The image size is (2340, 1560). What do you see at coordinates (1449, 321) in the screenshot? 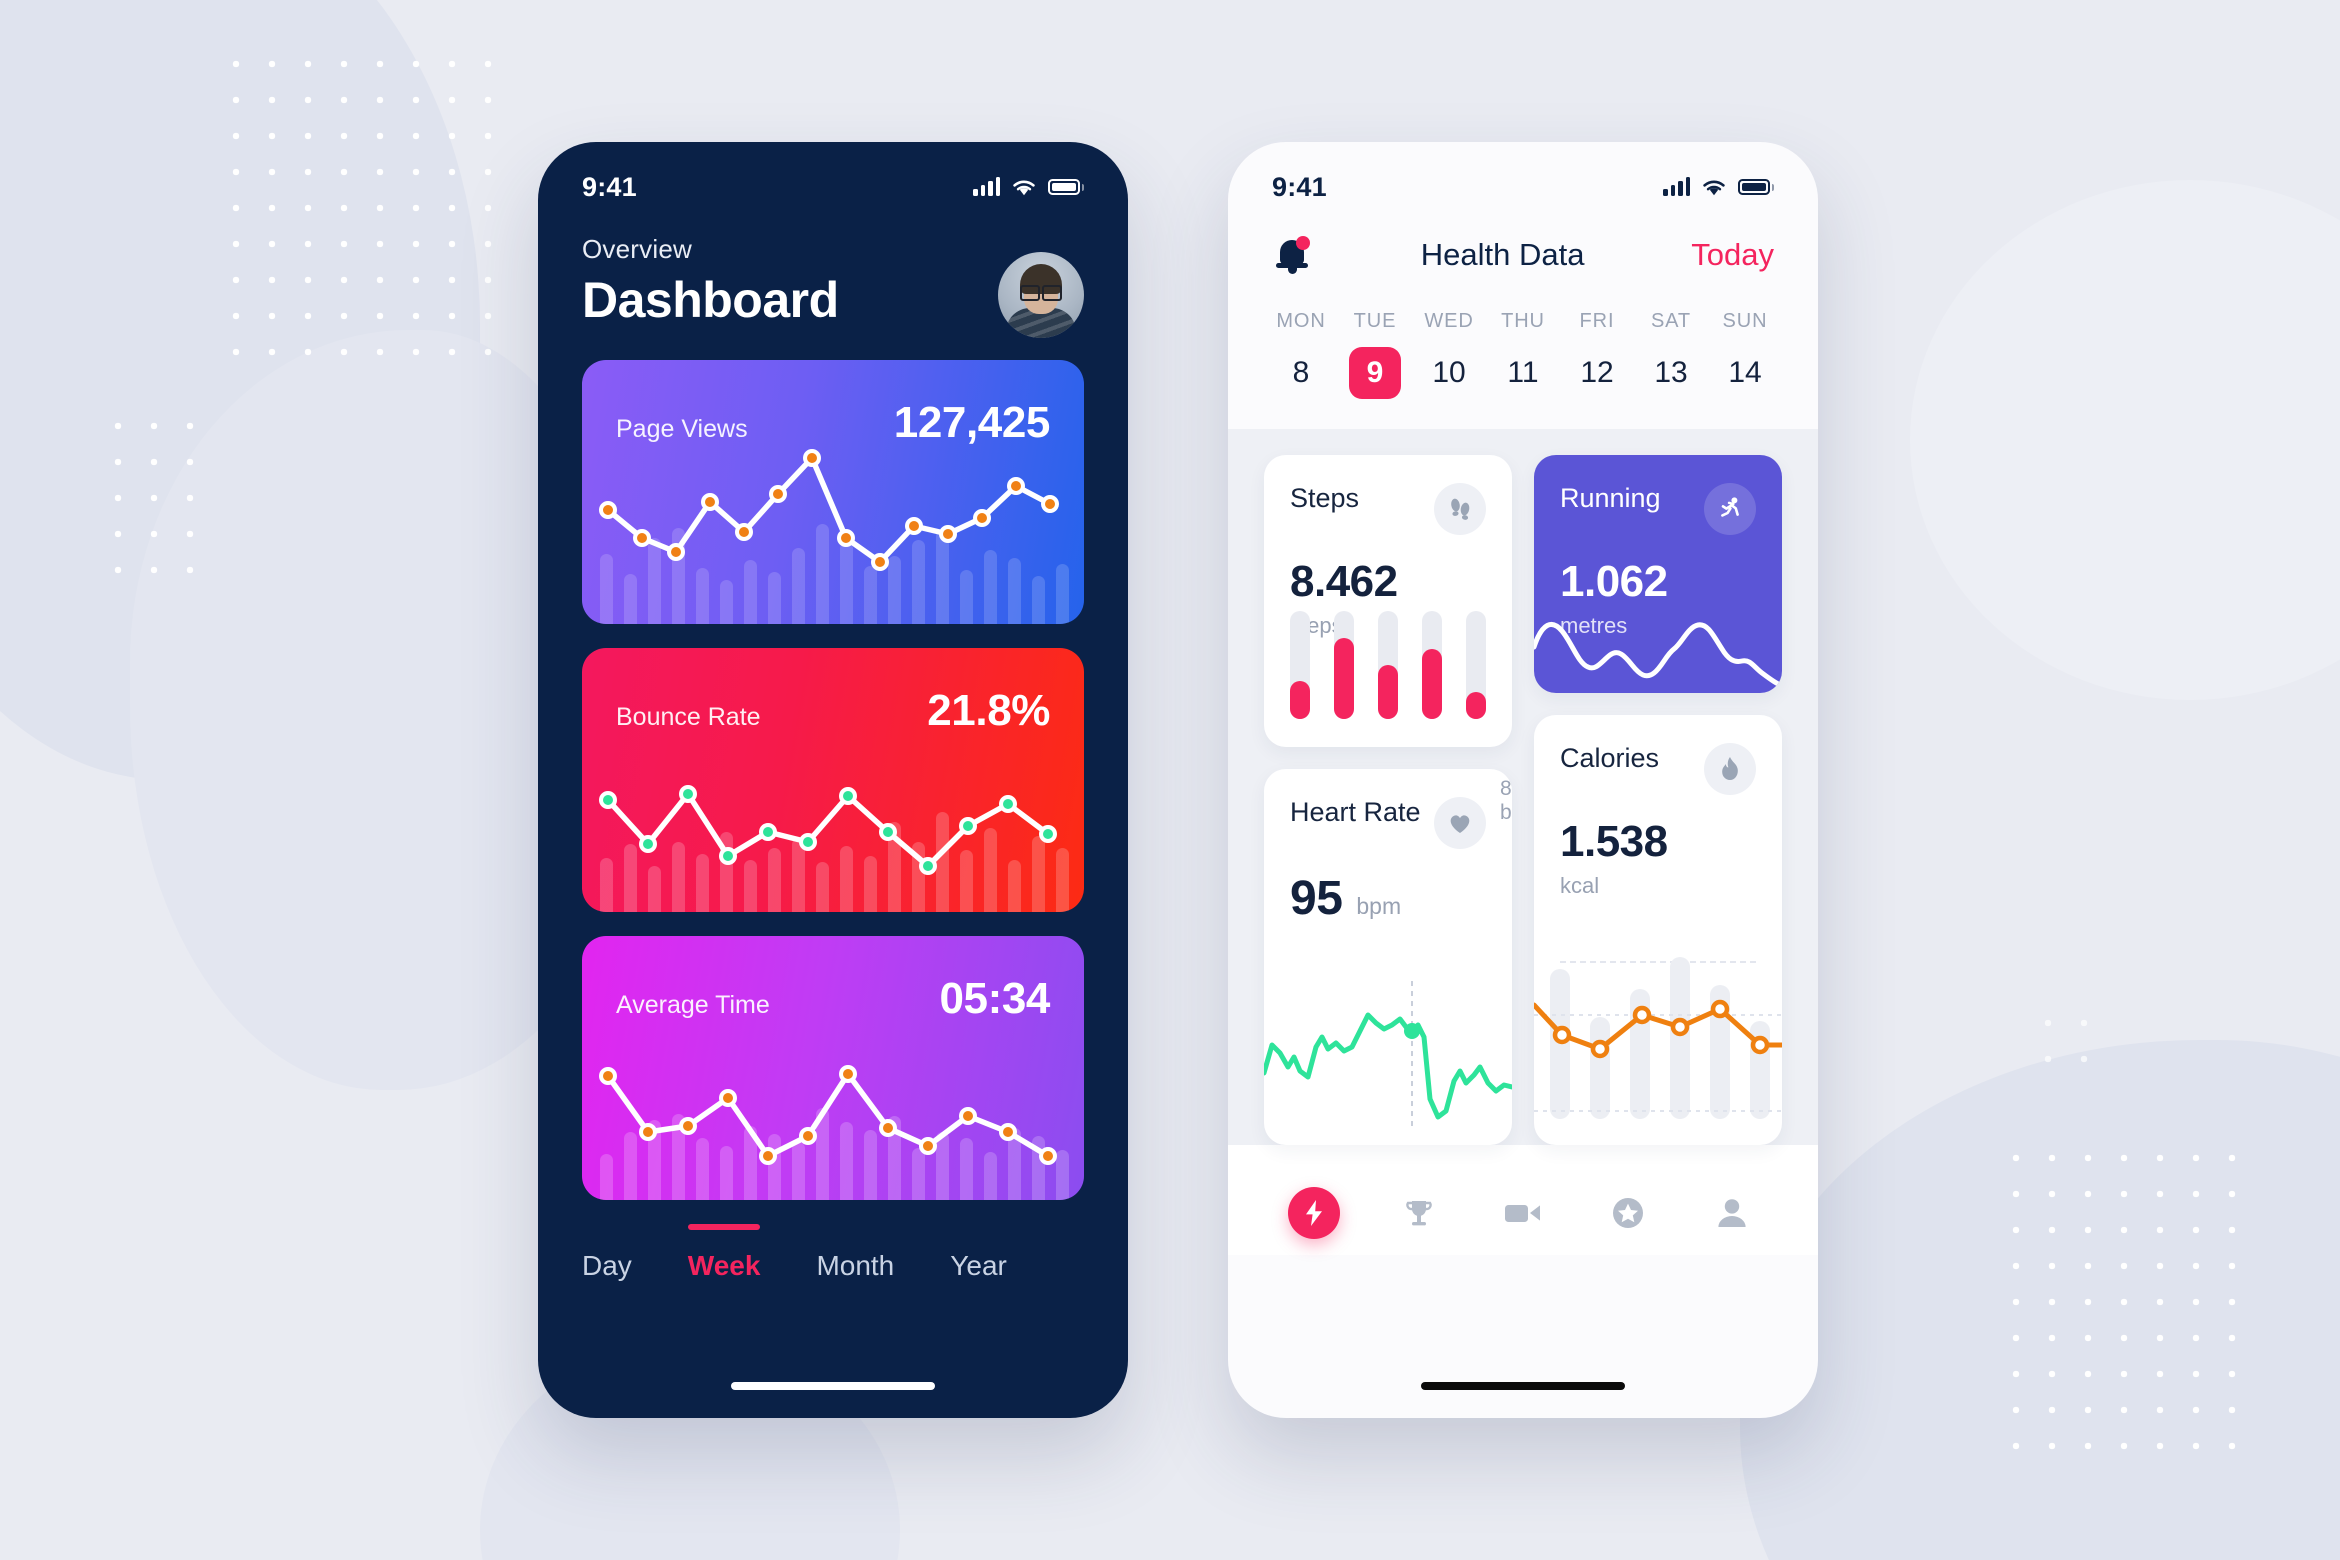
I see `day-name: WED` at bounding box center [1449, 321].